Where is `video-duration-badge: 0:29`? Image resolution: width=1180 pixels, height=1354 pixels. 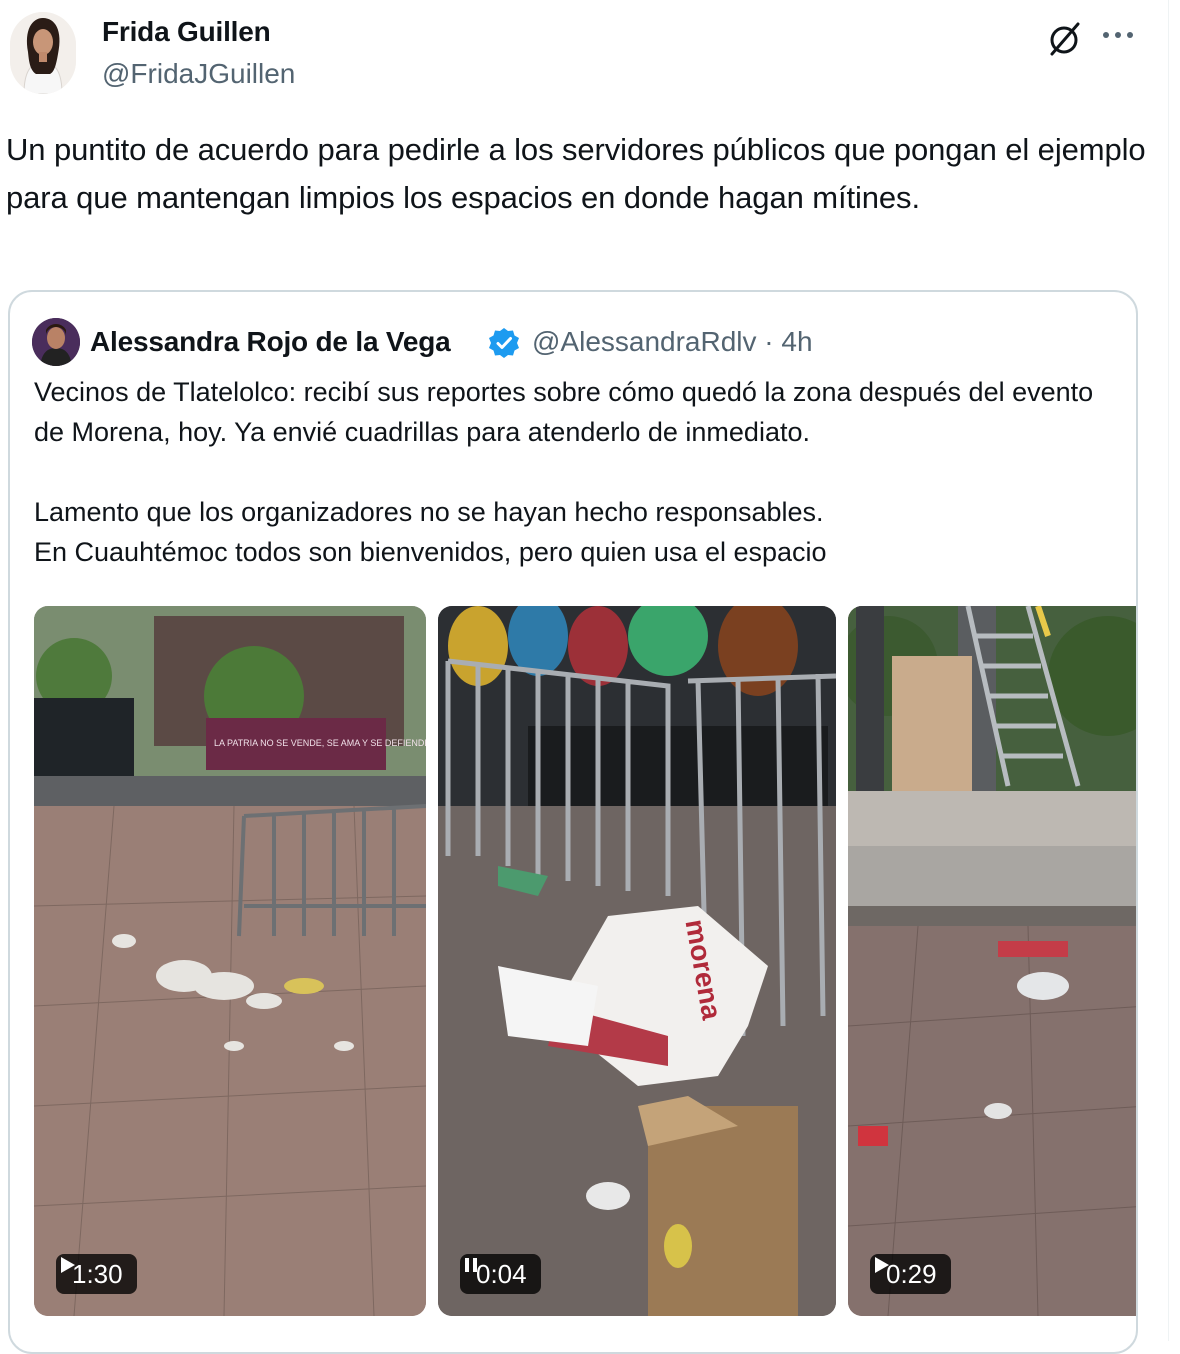
video-duration-badge: 0:29 is located at coordinates (910, 1274).